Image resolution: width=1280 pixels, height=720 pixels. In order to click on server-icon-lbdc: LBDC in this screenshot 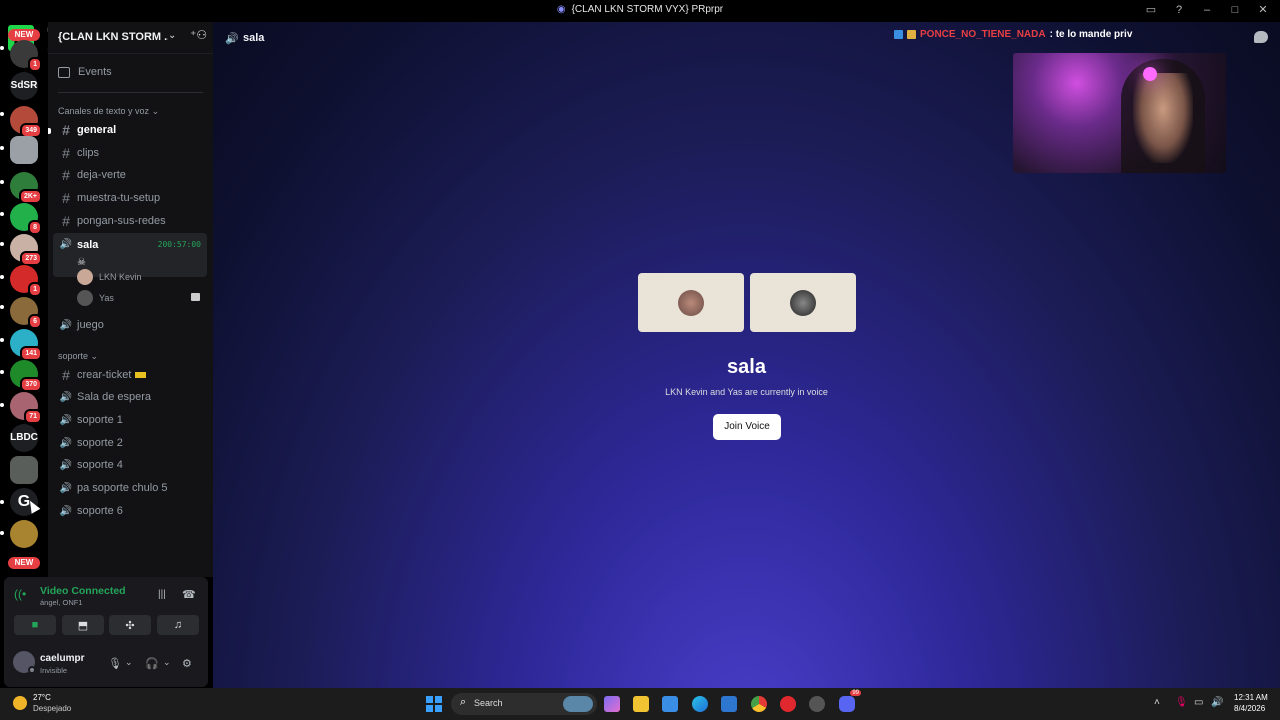, I will do `click(24, 438)`.